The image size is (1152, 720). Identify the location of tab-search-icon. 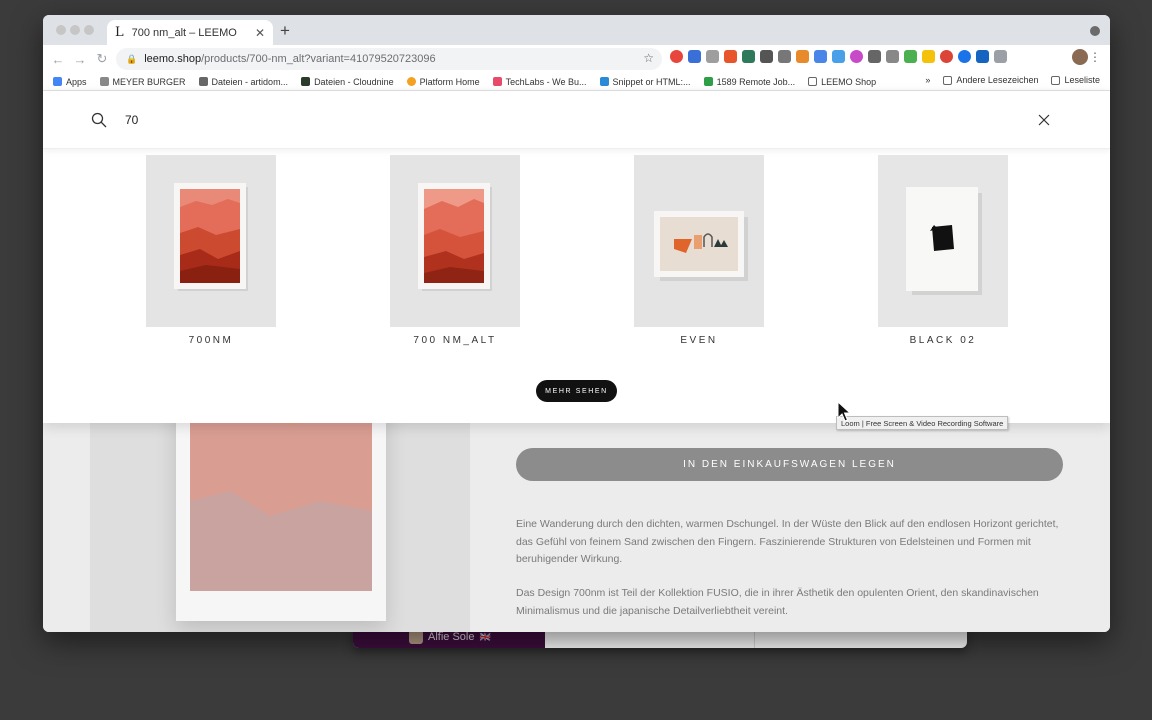
(1095, 31).